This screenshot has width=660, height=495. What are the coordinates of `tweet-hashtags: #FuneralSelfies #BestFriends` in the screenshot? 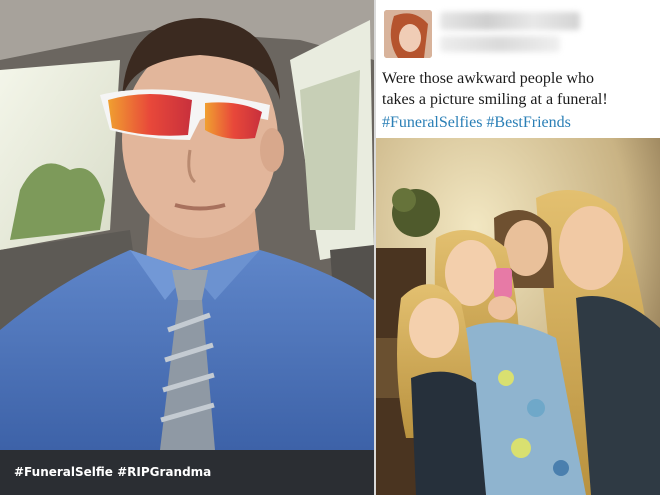 It's located at (478, 122).